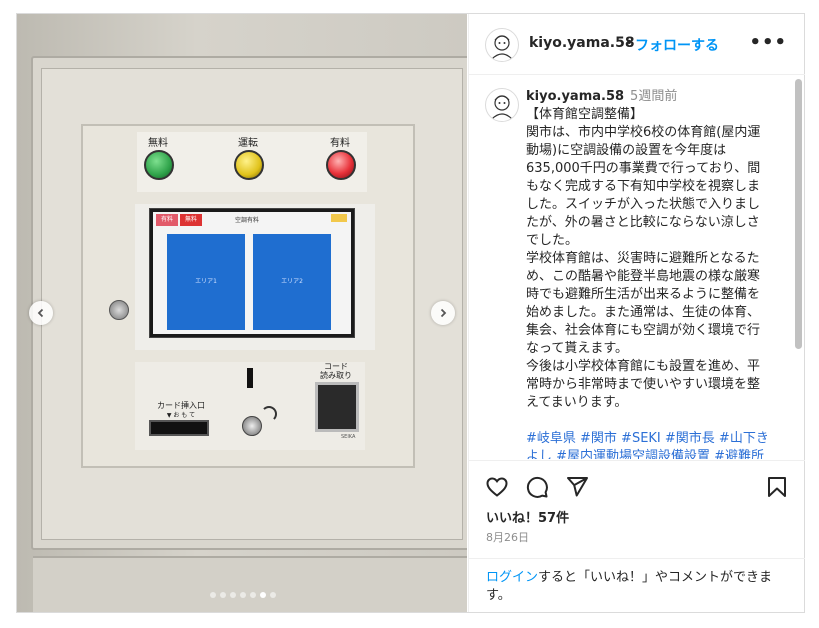 The image size is (819, 628). I want to click on code-reader, so click(337, 407).